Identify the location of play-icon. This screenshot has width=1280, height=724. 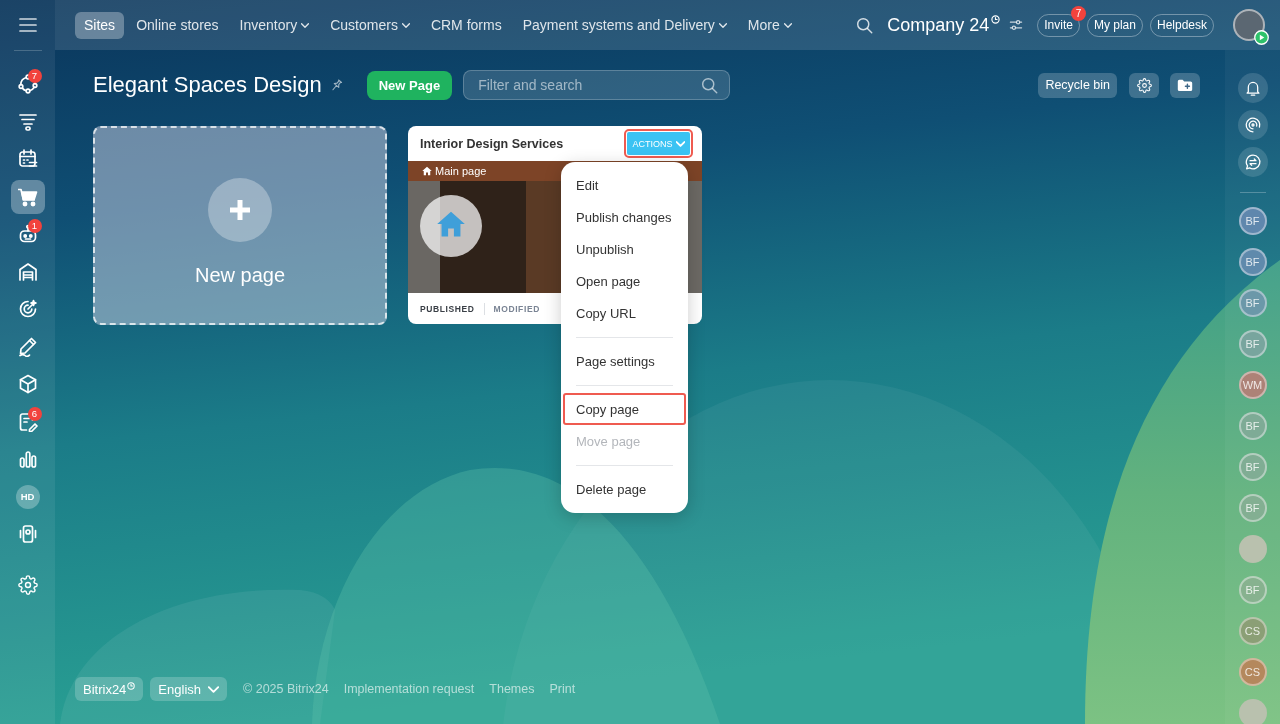
(1261, 37).